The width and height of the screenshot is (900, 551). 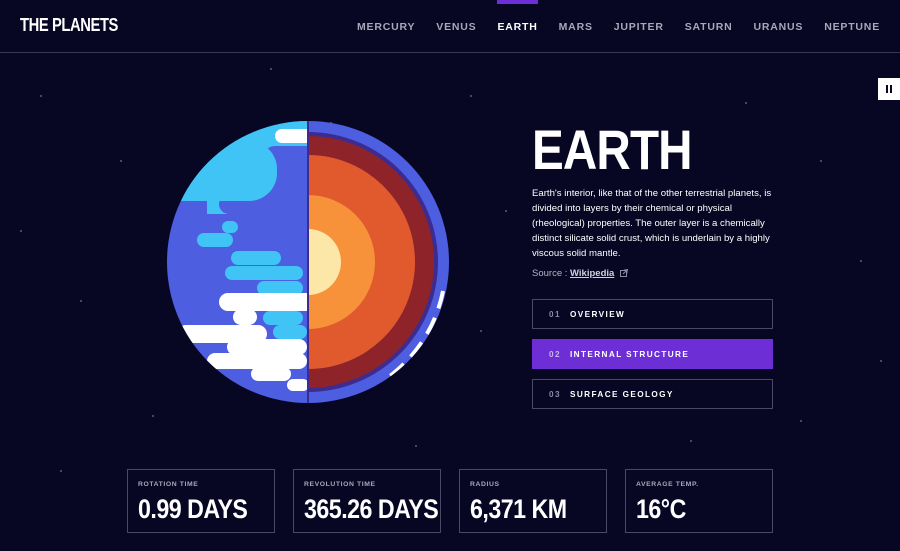 What do you see at coordinates (386, 26) in the screenshot?
I see `nav-item-mercury: MERCURY` at bounding box center [386, 26].